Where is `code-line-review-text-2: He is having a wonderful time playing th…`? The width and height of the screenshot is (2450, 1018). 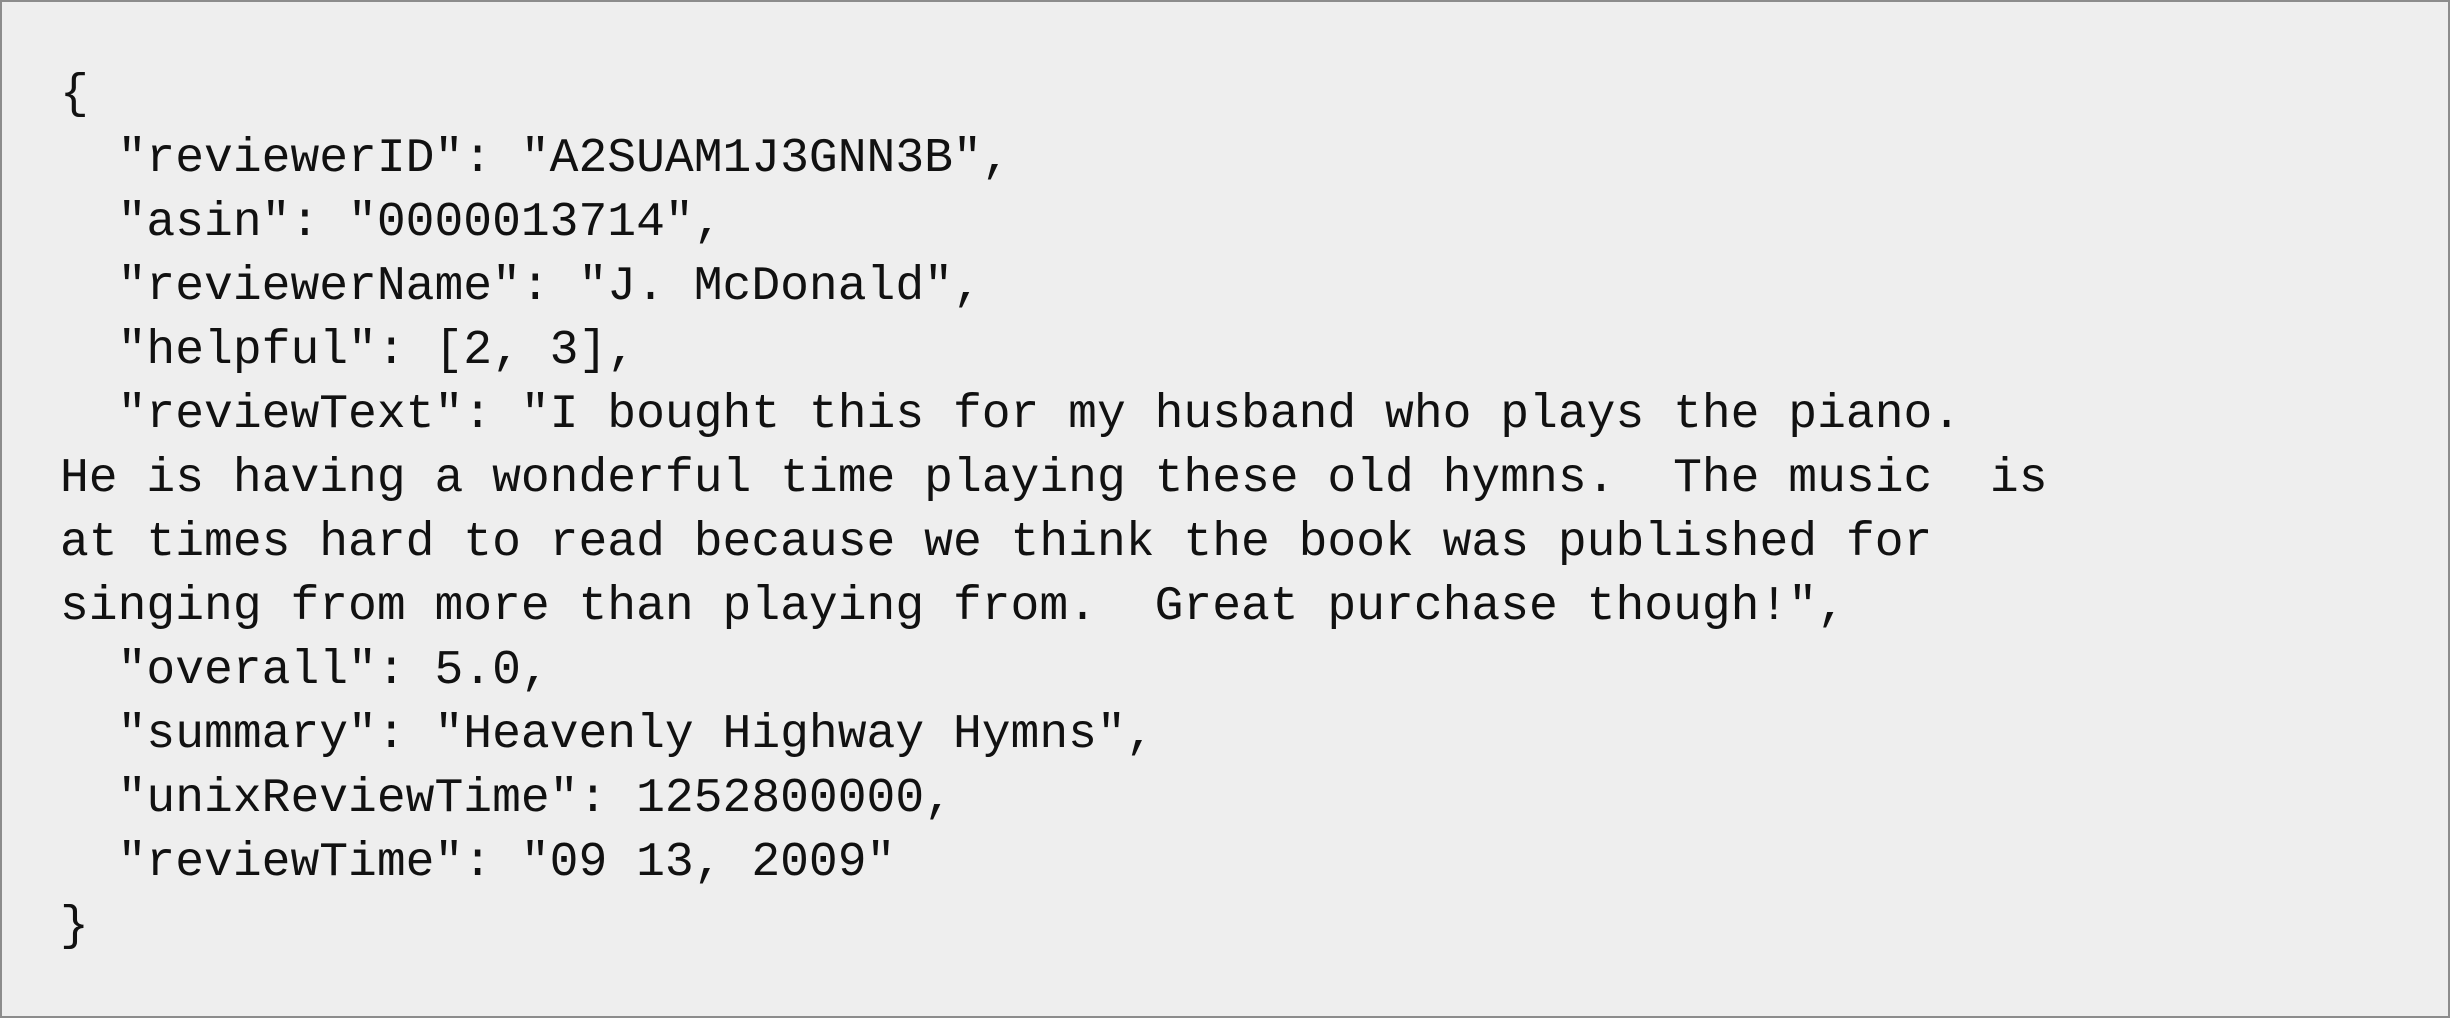
code-line-review-text-2: He is having a wonderful time playing th… is located at coordinates (1054, 479).